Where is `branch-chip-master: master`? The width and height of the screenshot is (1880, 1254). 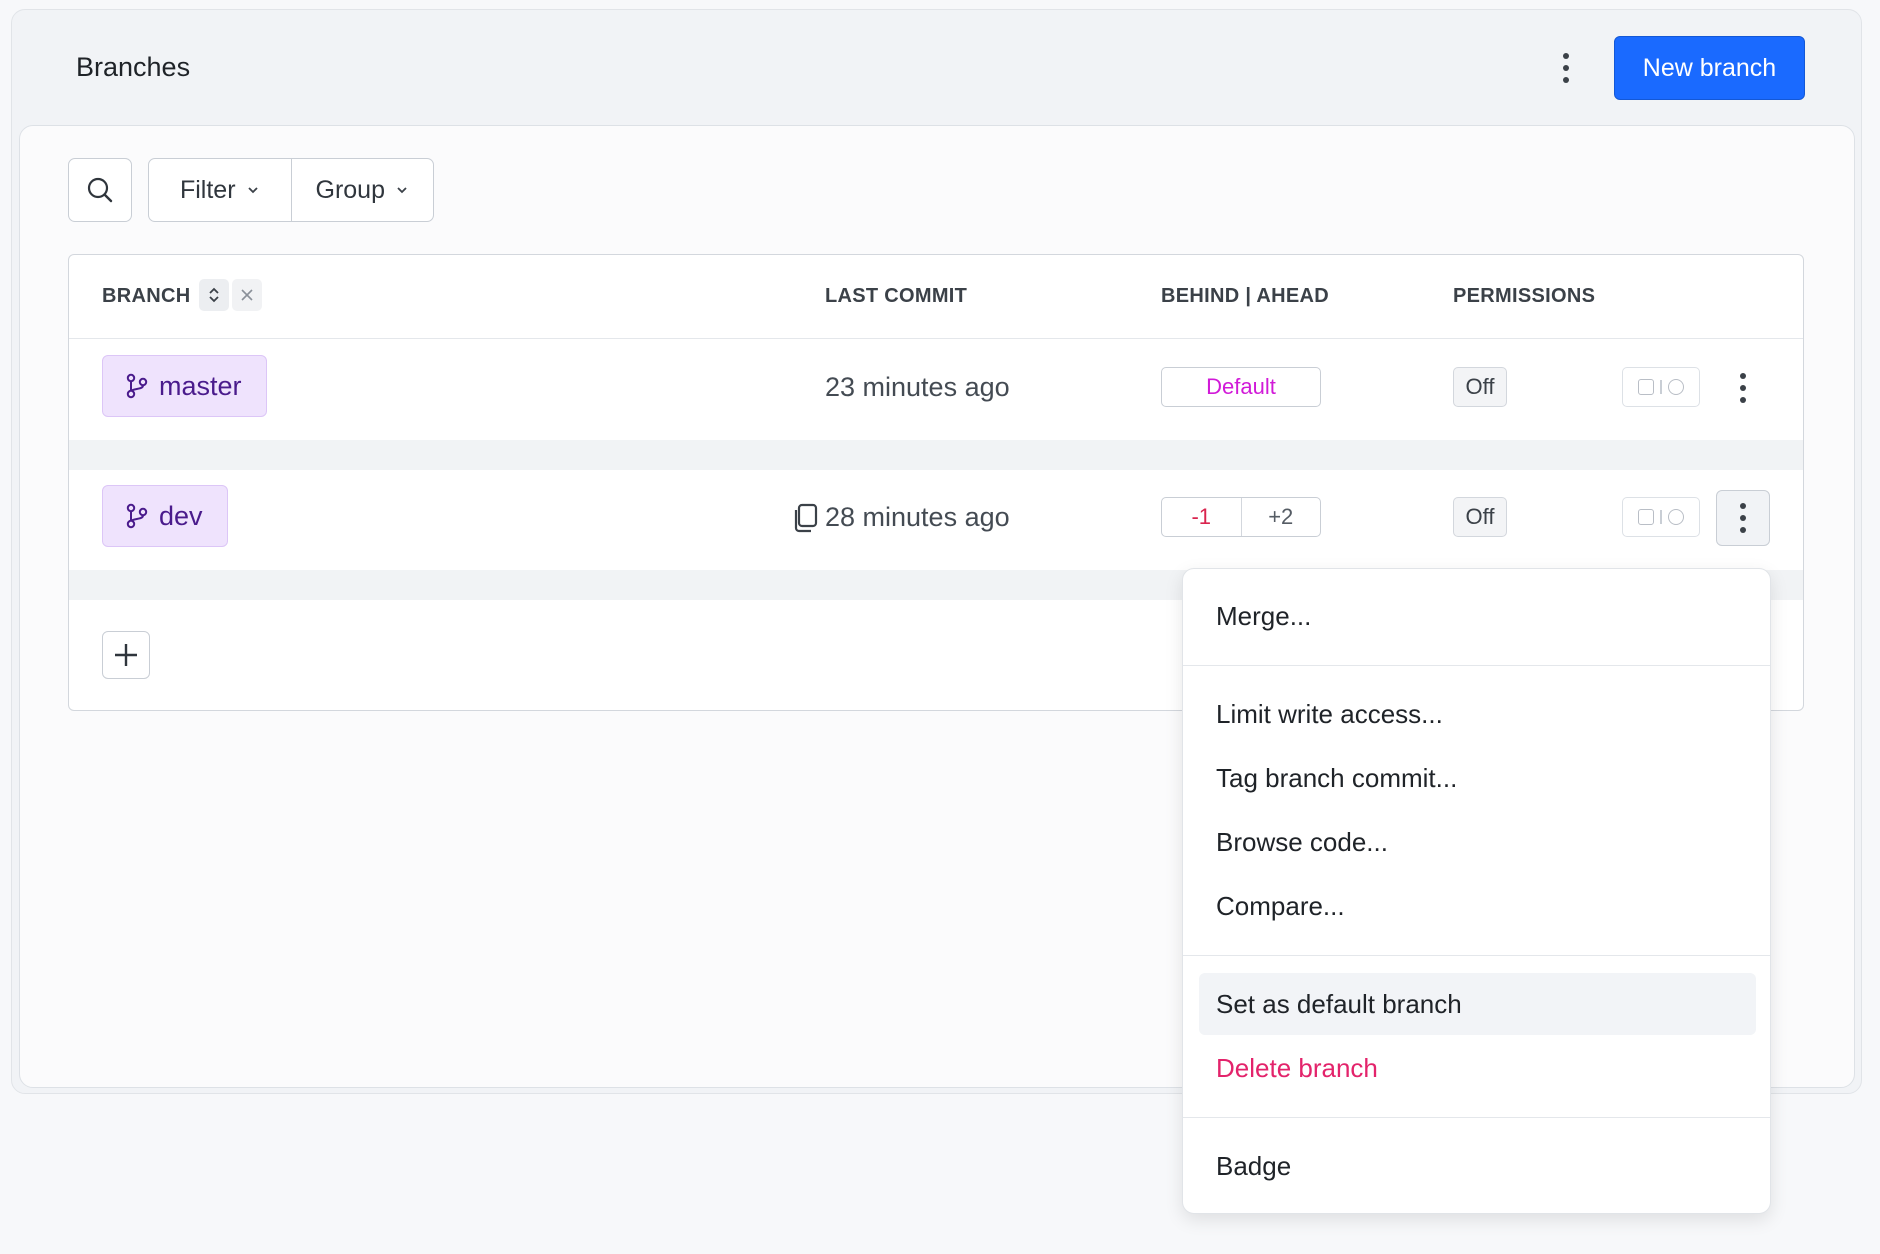
branch-chip-master: master is located at coordinates (184, 386).